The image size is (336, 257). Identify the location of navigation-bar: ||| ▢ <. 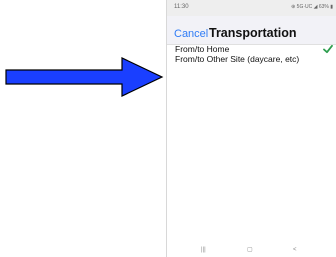
(251, 250).